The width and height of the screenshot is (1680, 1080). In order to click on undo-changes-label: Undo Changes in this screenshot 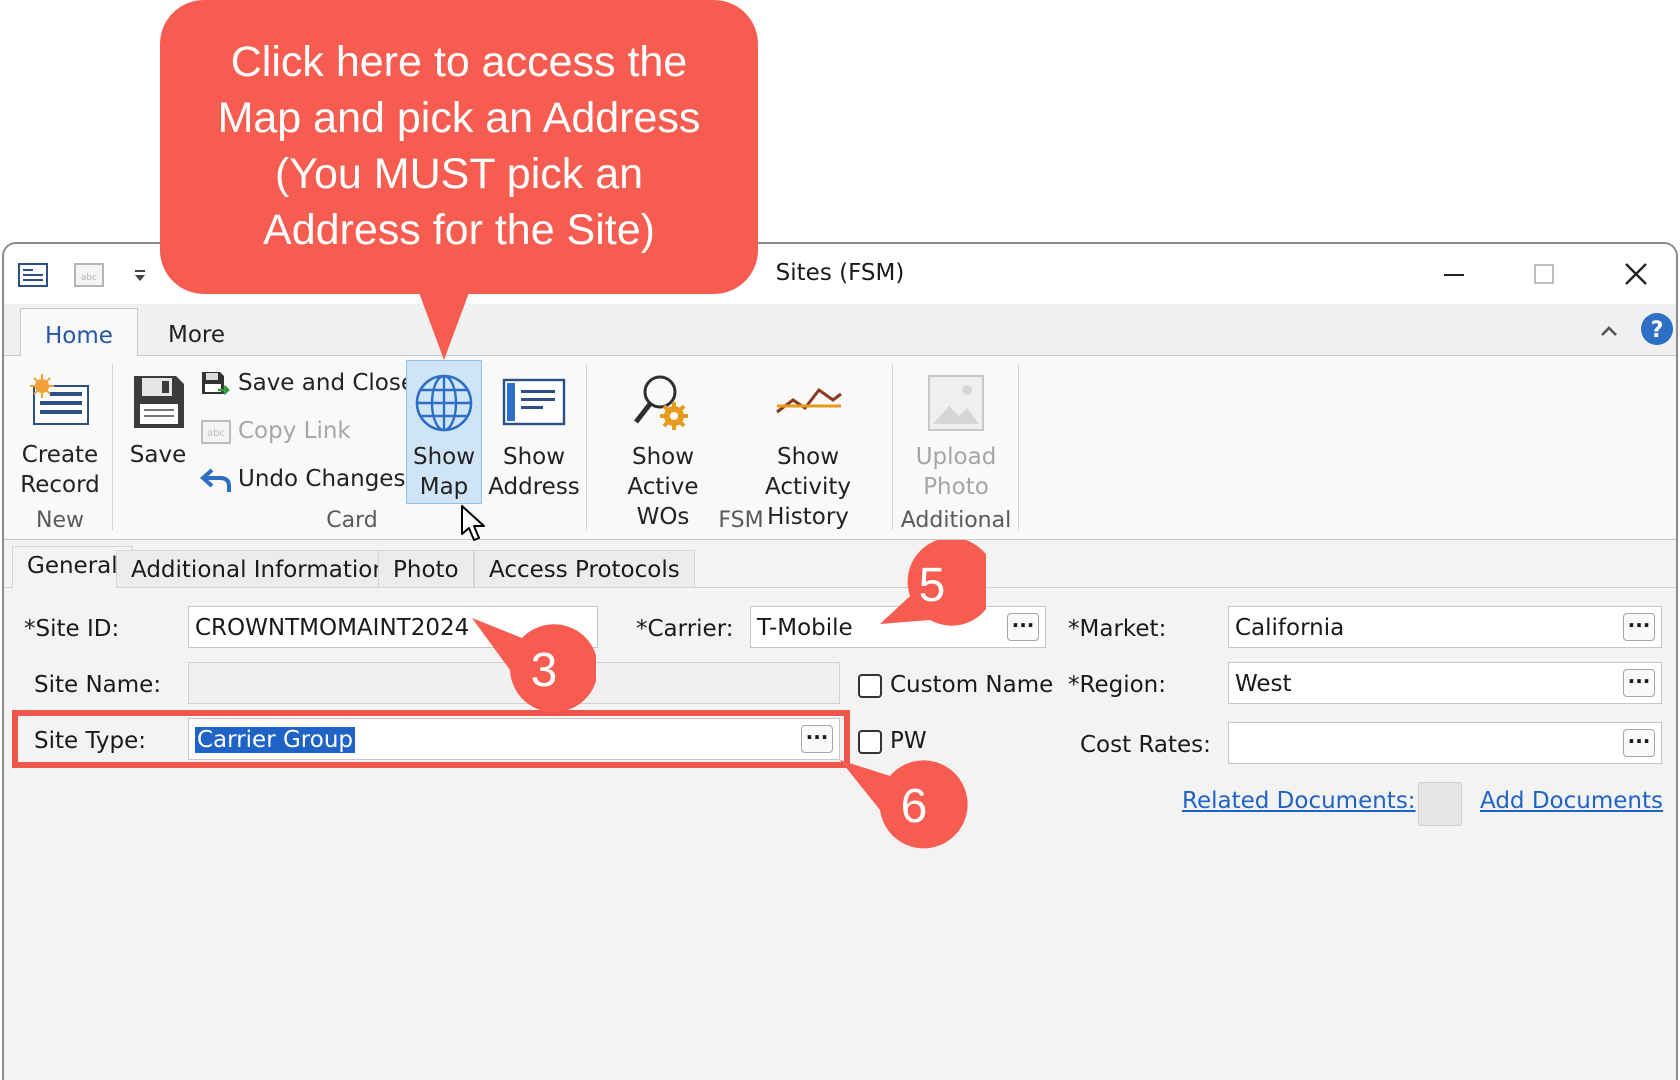, I will do `click(322, 479)`.